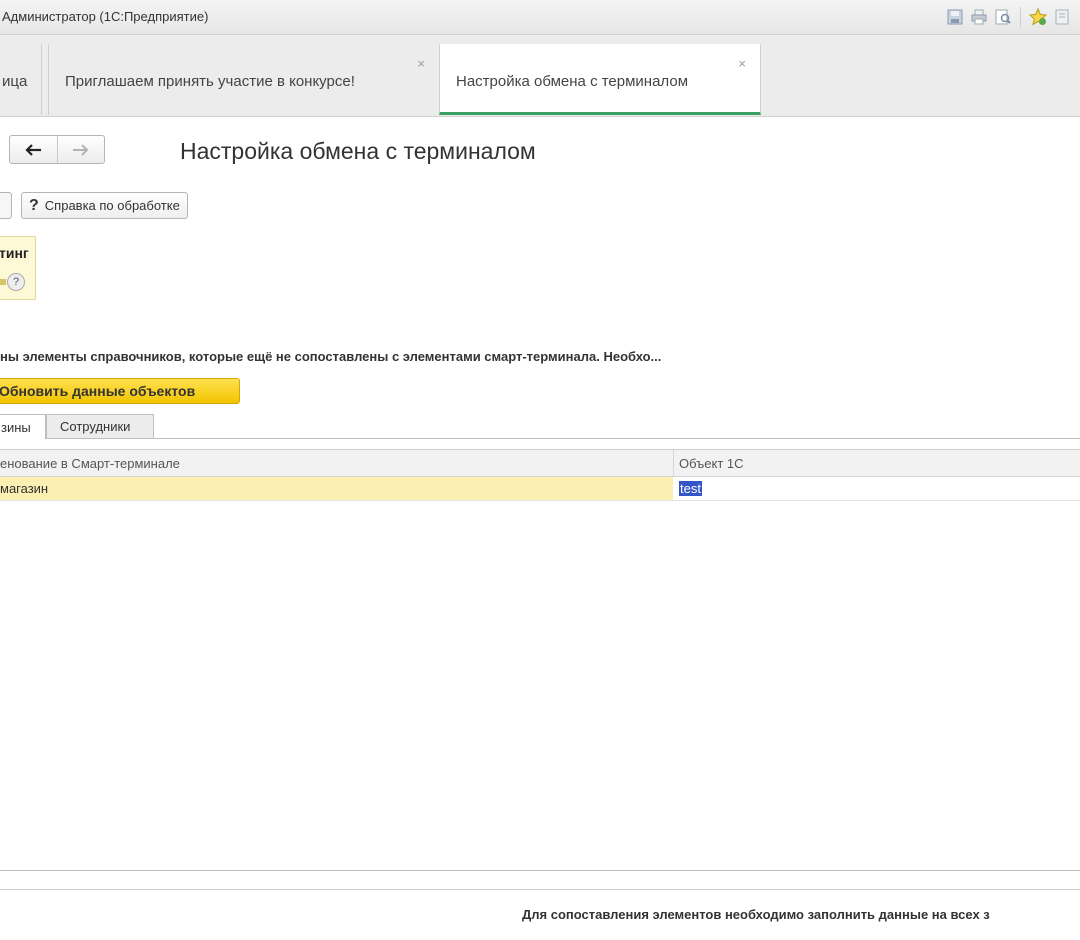 Image resolution: width=1080 pixels, height=940 pixels. Describe the element at coordinates (1020, 17) in the screenshot. I see `toolbar-separator` at that location.